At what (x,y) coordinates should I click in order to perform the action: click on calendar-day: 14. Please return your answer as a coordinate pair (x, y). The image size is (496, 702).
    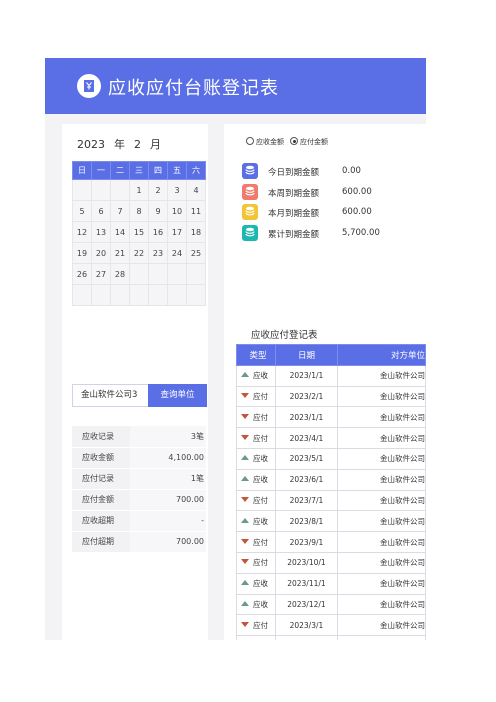
    Looking at the image, I should click on (120, 232).